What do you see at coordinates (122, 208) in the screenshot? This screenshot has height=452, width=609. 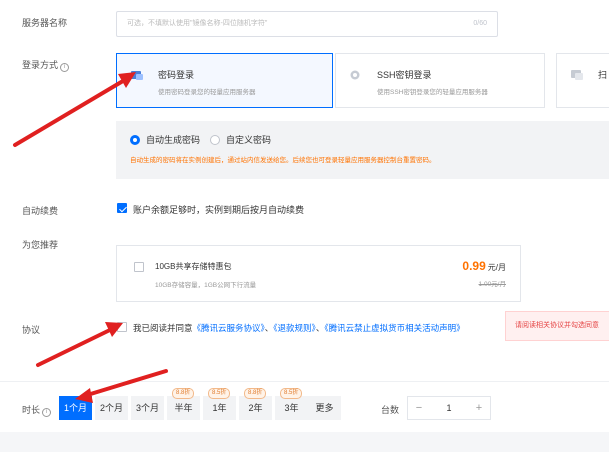 I see `auto-renew-checkbox` at bounding box center [122, 208].